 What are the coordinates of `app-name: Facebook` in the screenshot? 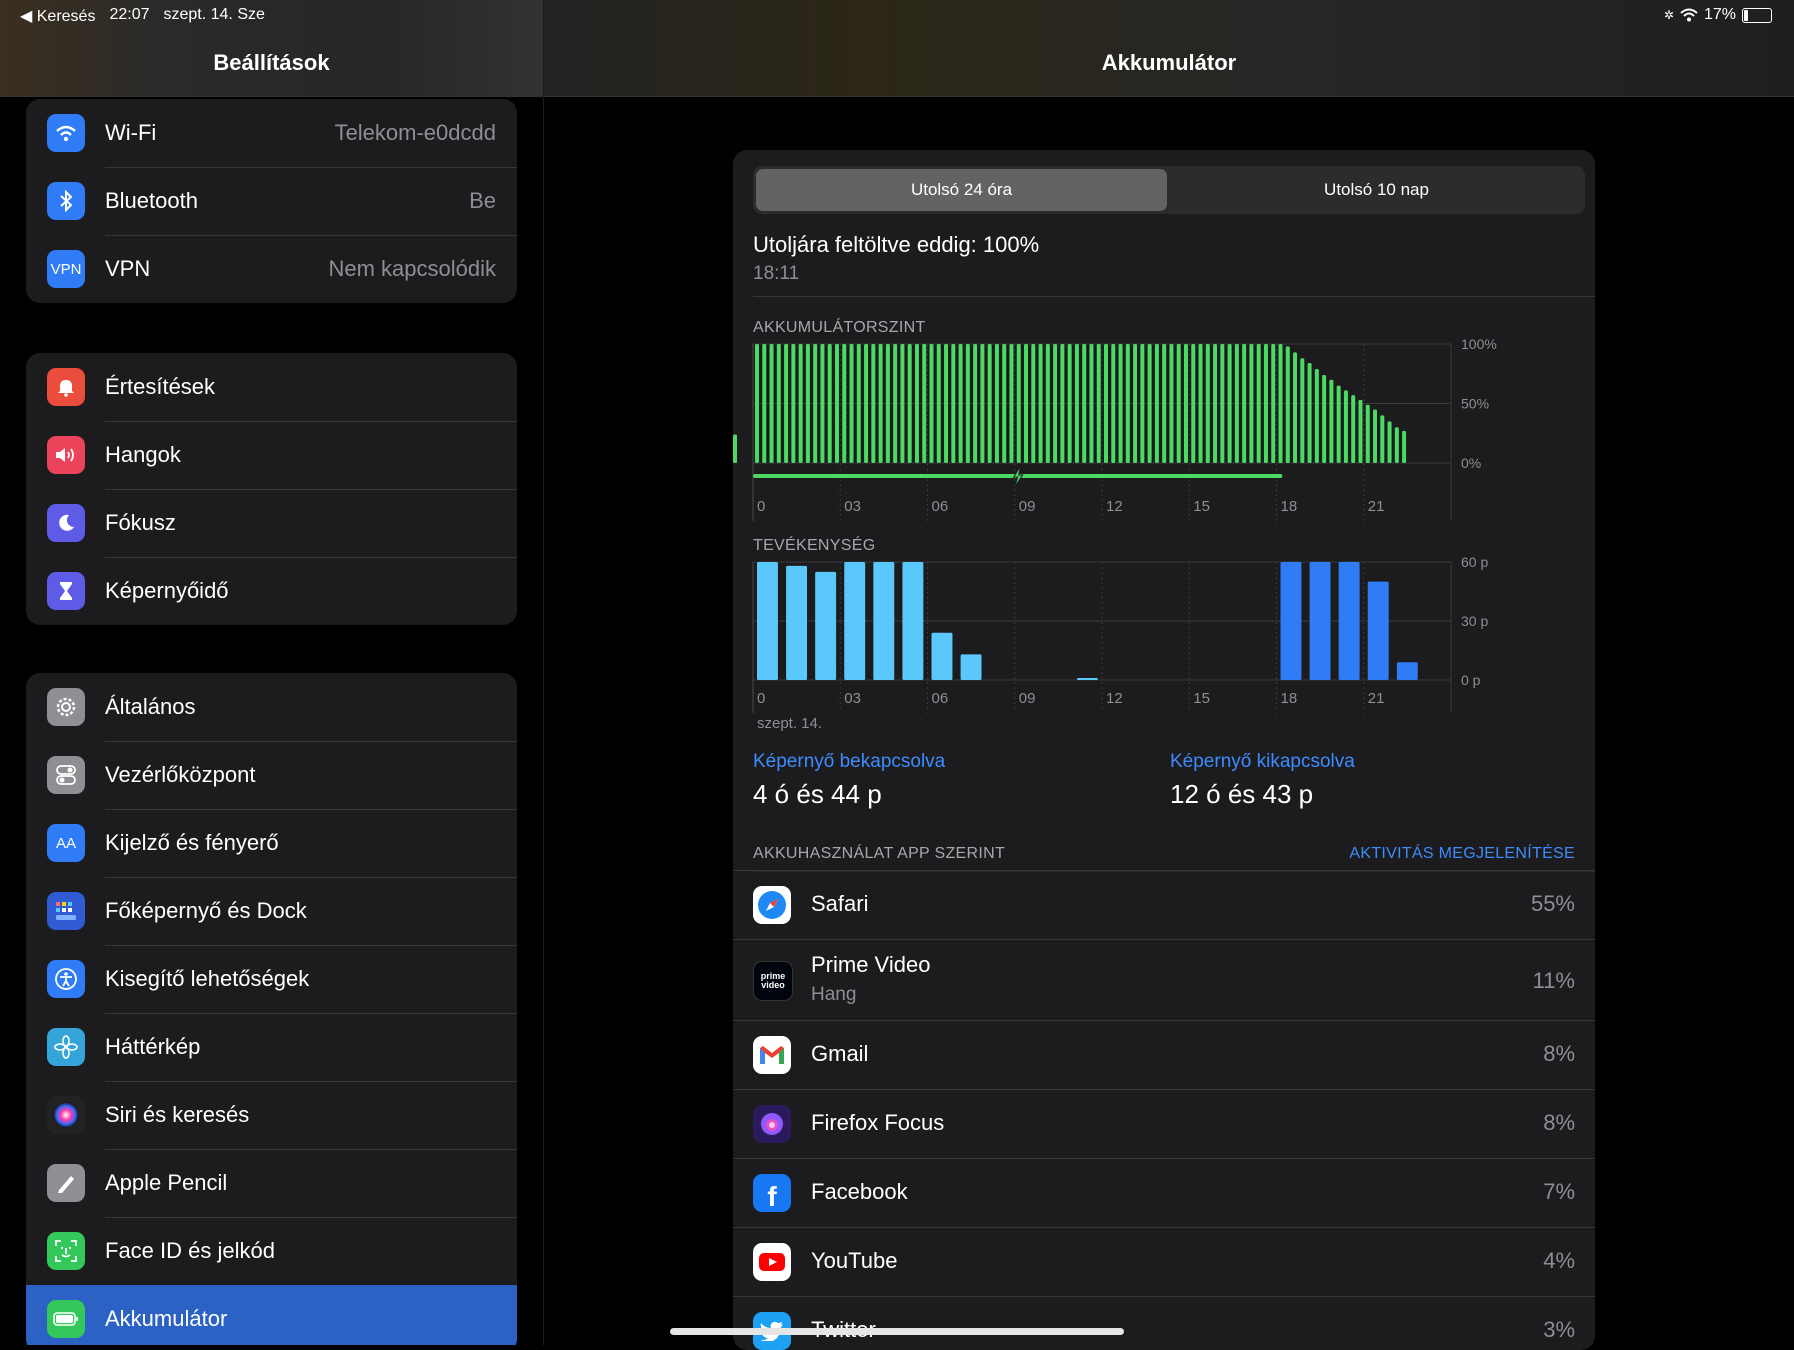 It's located at (859, 1191).